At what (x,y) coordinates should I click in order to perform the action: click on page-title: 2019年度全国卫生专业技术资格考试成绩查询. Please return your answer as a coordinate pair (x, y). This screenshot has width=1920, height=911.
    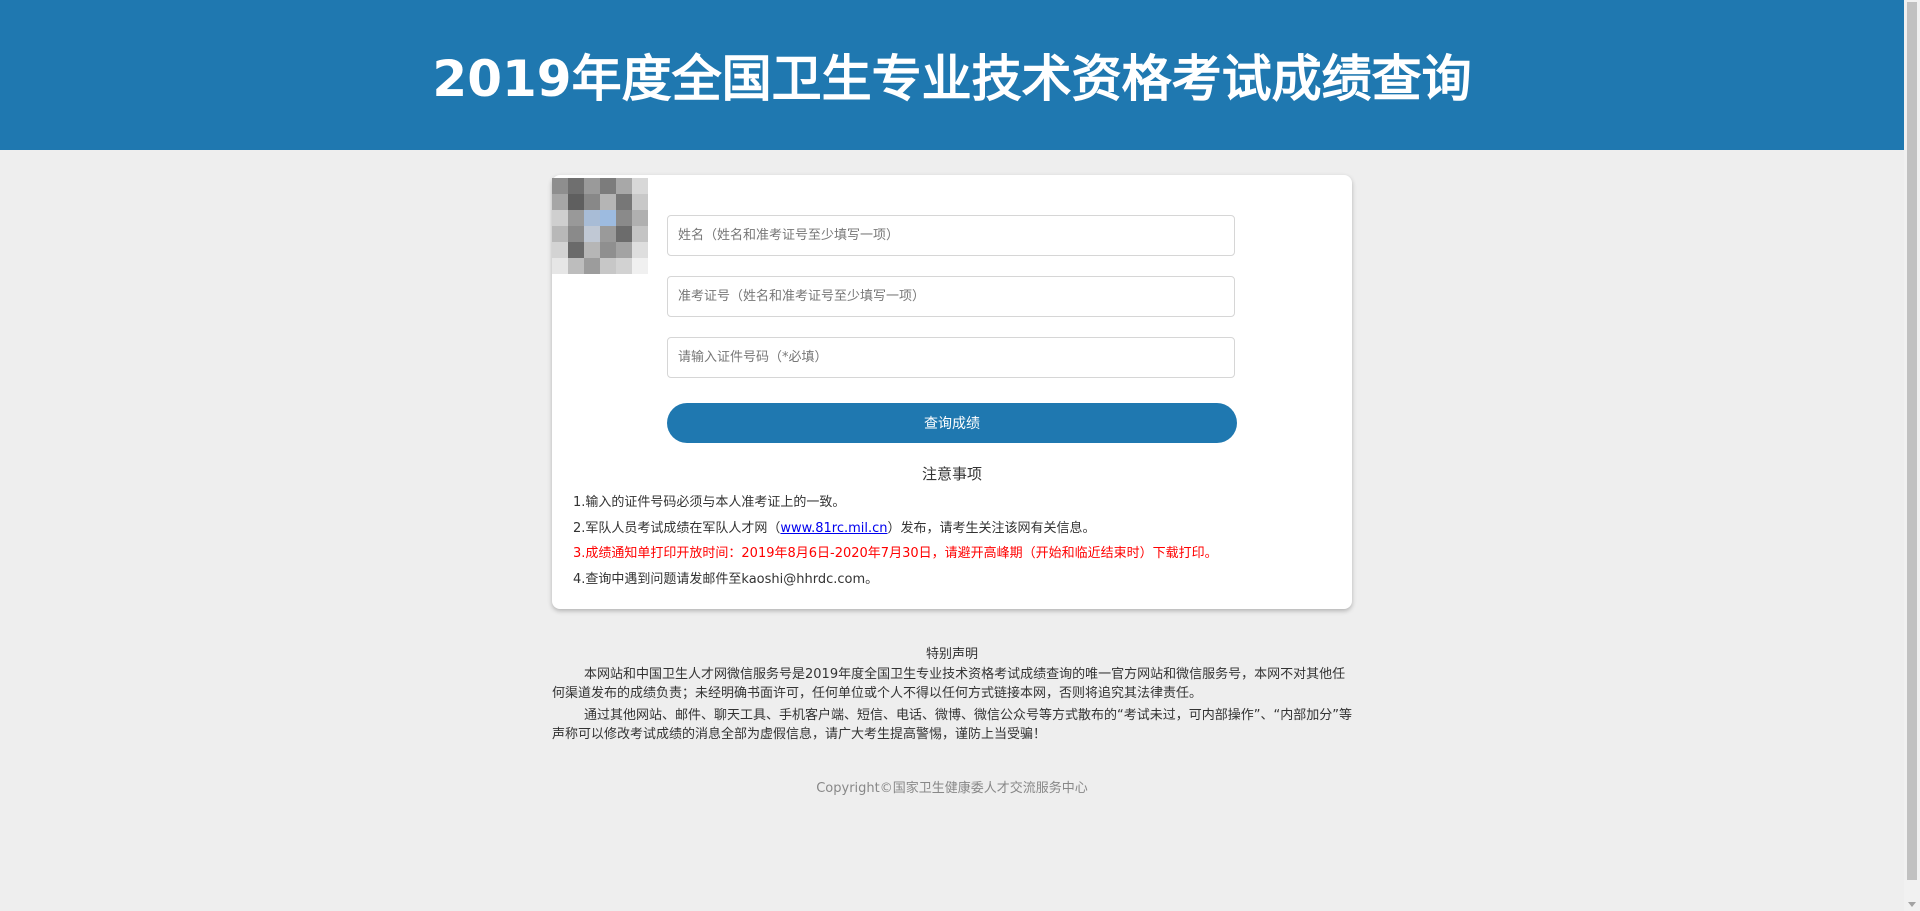
    Looking at the image, I should click on (952, 79).